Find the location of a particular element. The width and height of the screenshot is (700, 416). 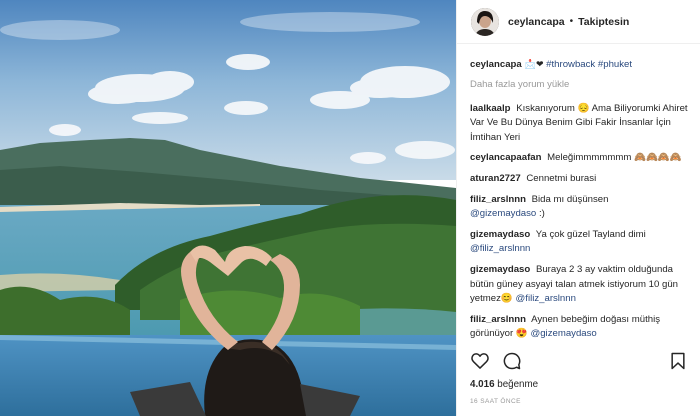

caption: ceylancapa 📩❤ #throwback #phuket is located at coordinates (580, 65).